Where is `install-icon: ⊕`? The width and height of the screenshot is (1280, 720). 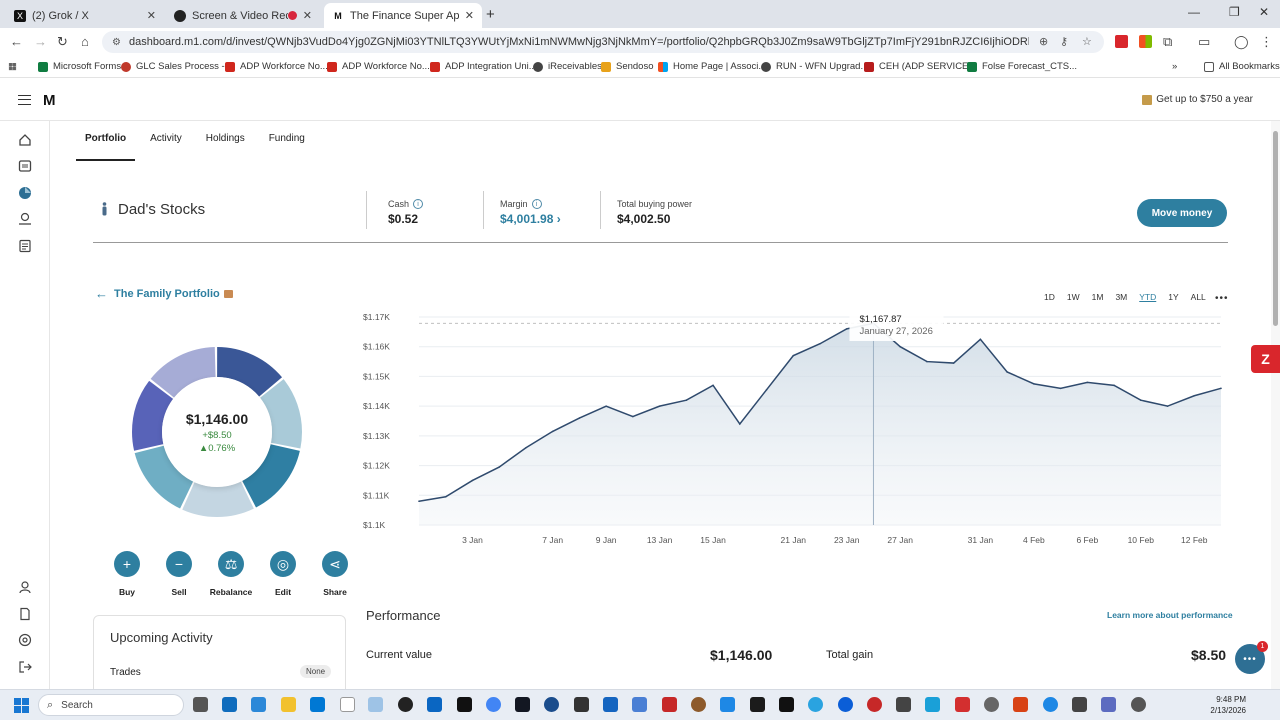 install-icon: ⊕ is located at coordinates (1043, 41).